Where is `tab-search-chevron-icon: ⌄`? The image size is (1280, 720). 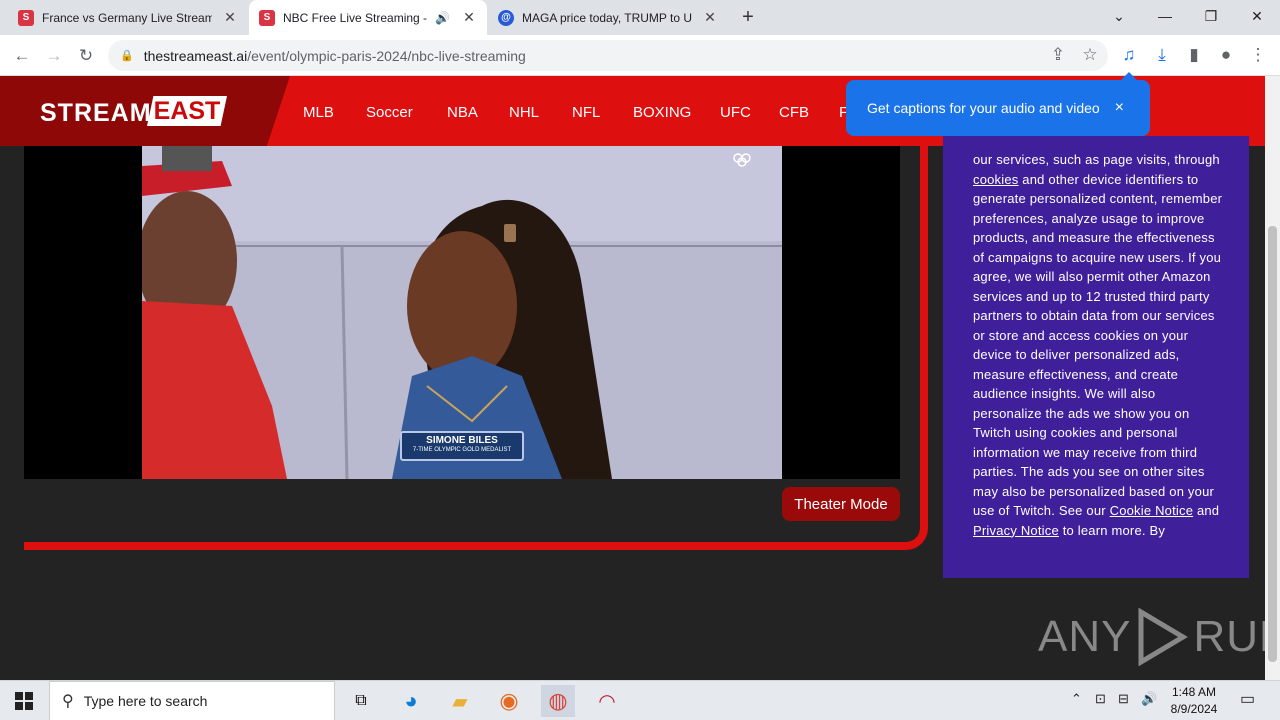 tab-search-chevron-icon: ⌄ is located at coordinates (1119, 16).